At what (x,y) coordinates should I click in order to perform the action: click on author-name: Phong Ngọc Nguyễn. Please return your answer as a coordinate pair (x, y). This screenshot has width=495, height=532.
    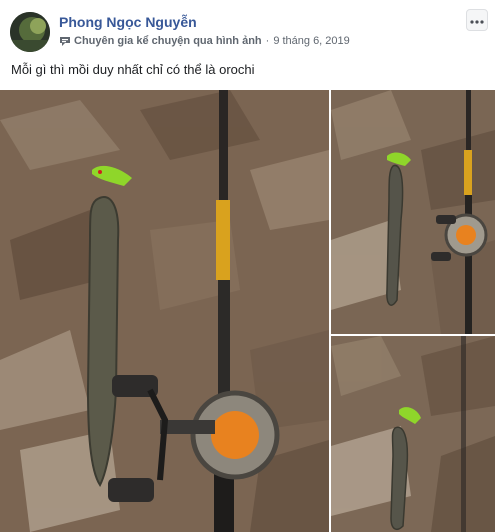
    Looking at the image, I should click on (128, 22).